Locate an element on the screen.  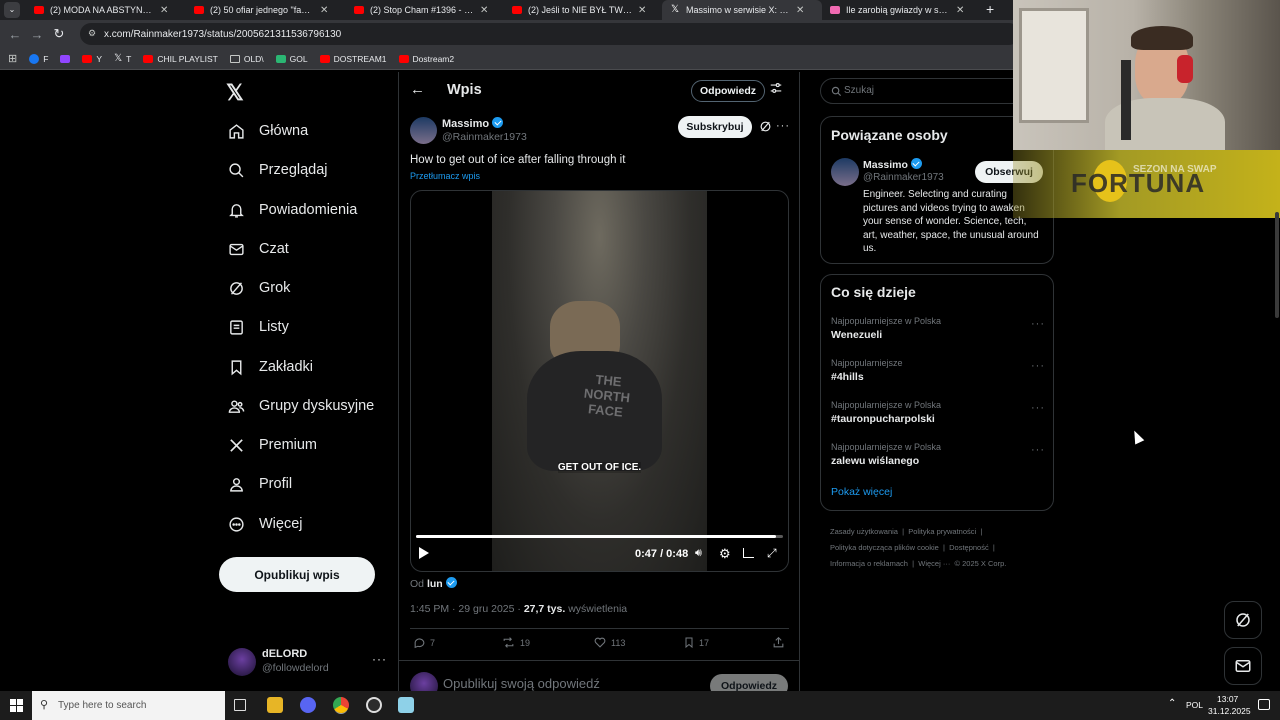
browser-tab-active: 𝕏 Massimo w serwisie X: „How to ✕ is located at coordinates (742, 10).